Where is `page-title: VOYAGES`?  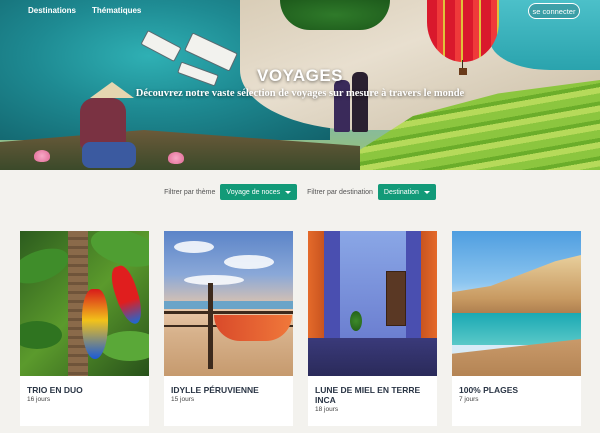
page-title: VOYAGES is located at coordinates (300, 75).